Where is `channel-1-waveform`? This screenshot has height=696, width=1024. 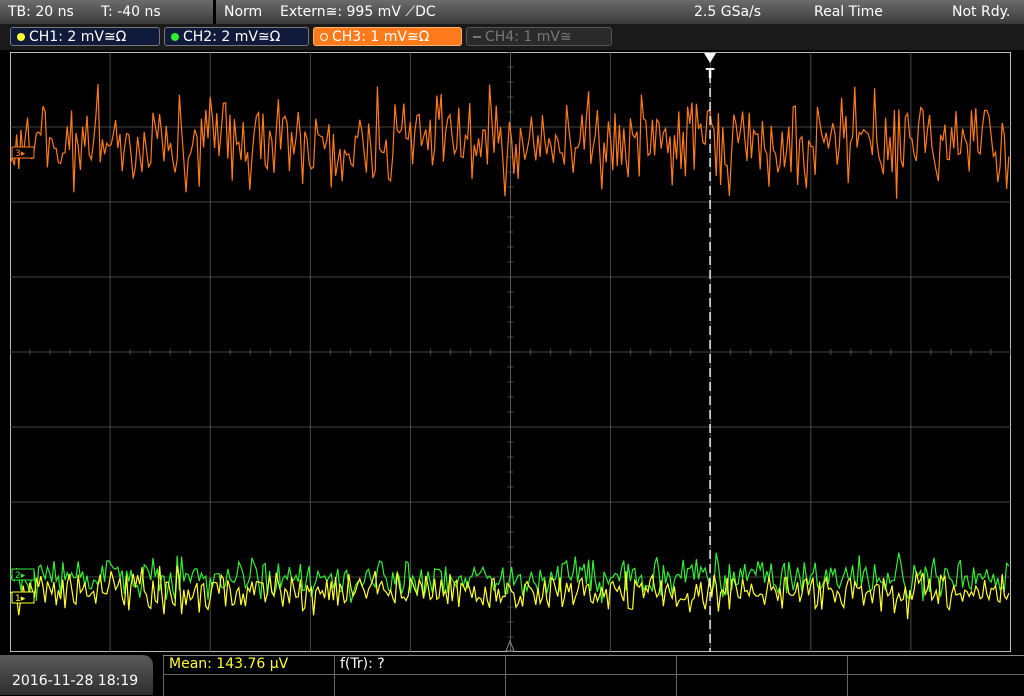
channel-1-waveform is located at coordinates (510, 592).